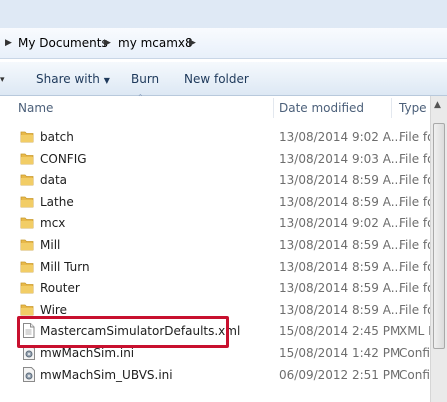  Describe the element at coordinates (321, 108) in the screenshot. I see `column-header-date-modified: Date modified` at that location.